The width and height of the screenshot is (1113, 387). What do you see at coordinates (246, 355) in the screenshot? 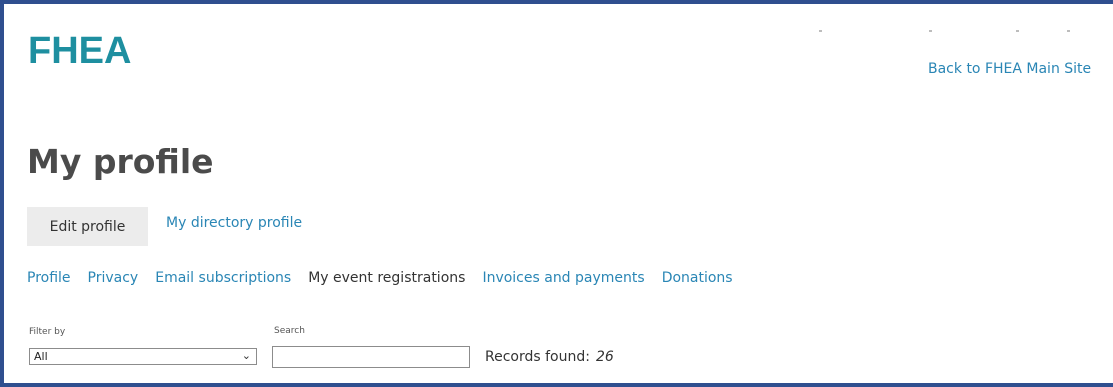
I see `chevron-down-icon: ⌄` at bounding box center [246, 355].